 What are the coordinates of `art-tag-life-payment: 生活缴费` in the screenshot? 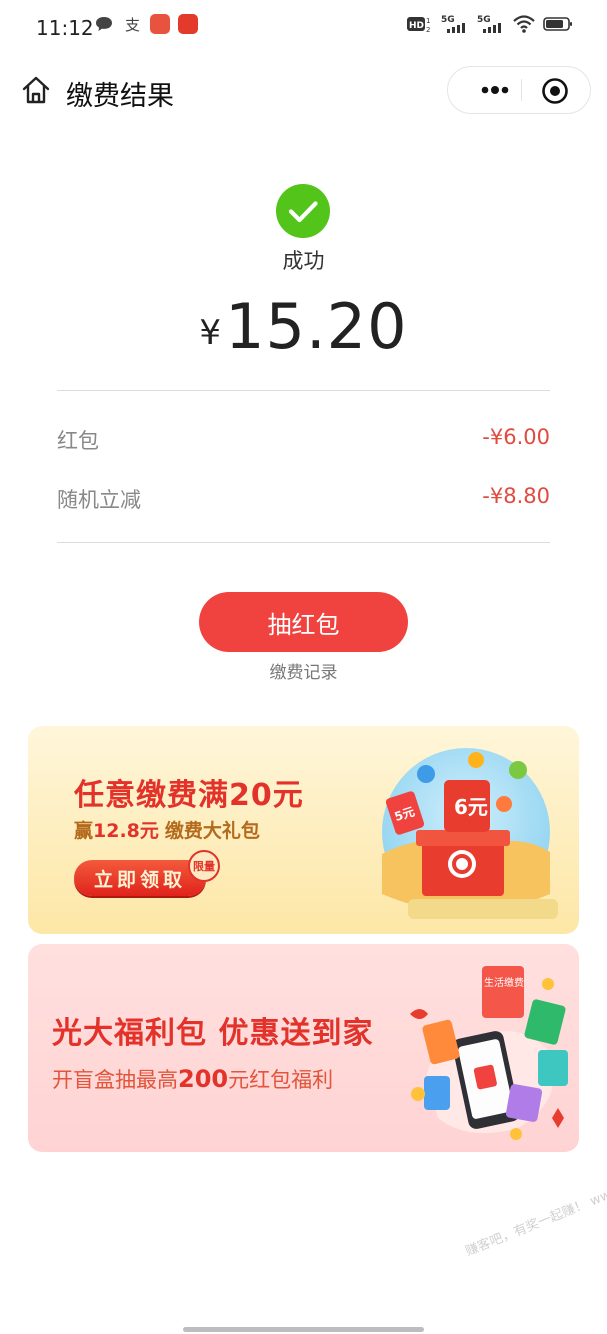 It's located at (504, 982).